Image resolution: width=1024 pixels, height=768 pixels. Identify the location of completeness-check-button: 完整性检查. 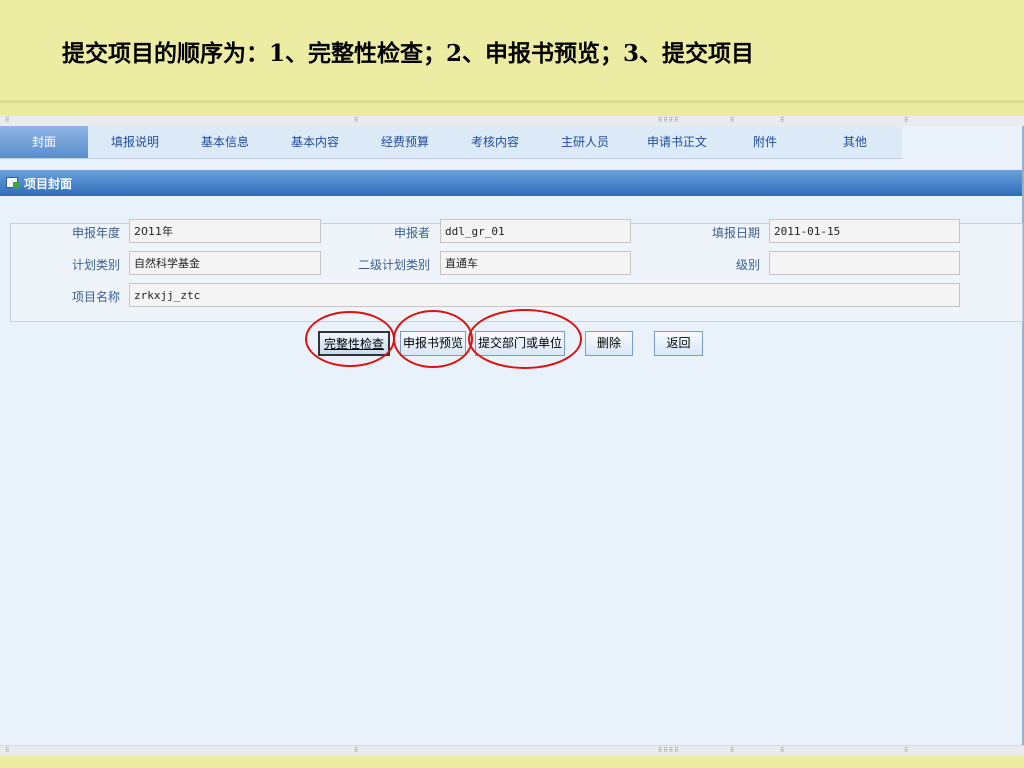
(354, 343).